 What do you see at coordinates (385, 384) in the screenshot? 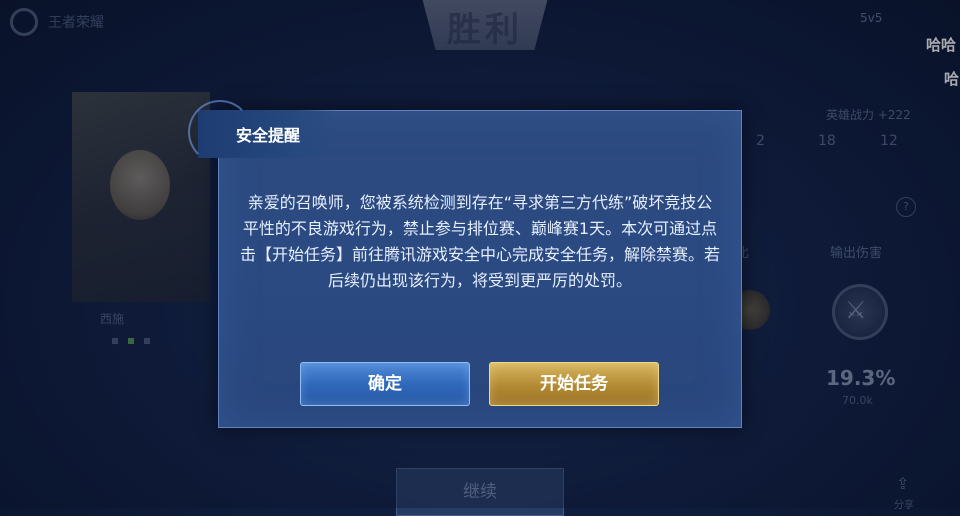
I see `confirm-button: 确定` at bounding box center [385, 384].